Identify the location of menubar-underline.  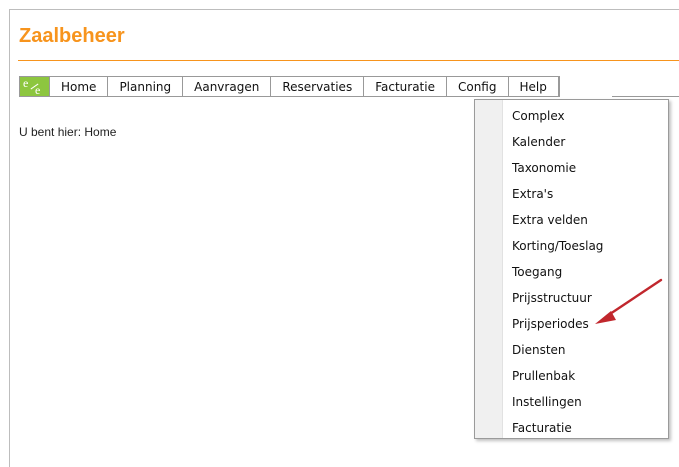
(645, 96).